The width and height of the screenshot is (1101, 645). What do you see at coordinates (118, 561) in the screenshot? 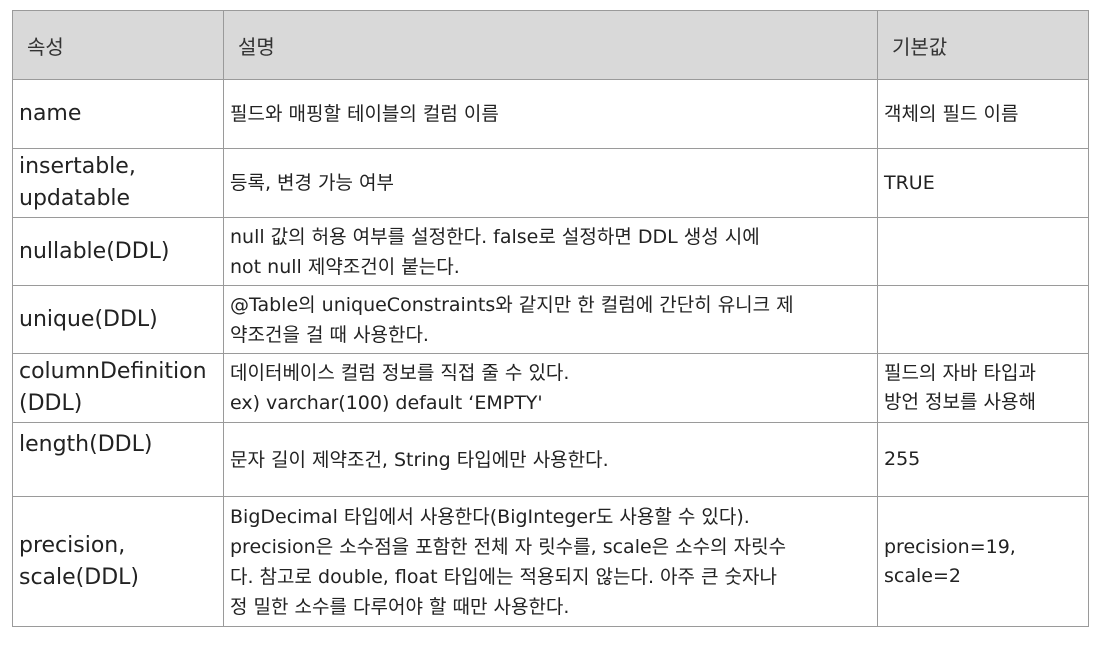
I see `attribute-cell: precision, scale(DDL)` at bounding box center [118, 561].